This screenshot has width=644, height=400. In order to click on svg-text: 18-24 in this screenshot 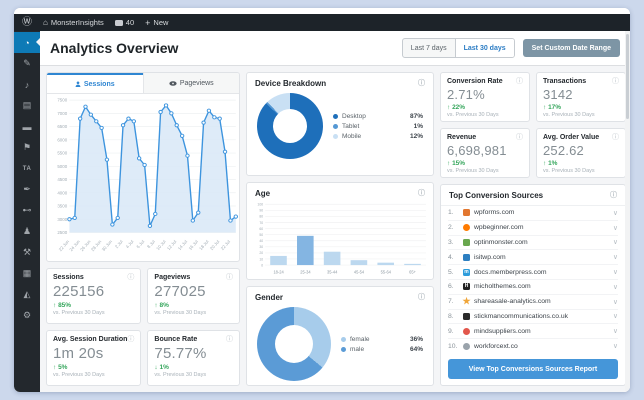, I will do `click(278, 272)`.